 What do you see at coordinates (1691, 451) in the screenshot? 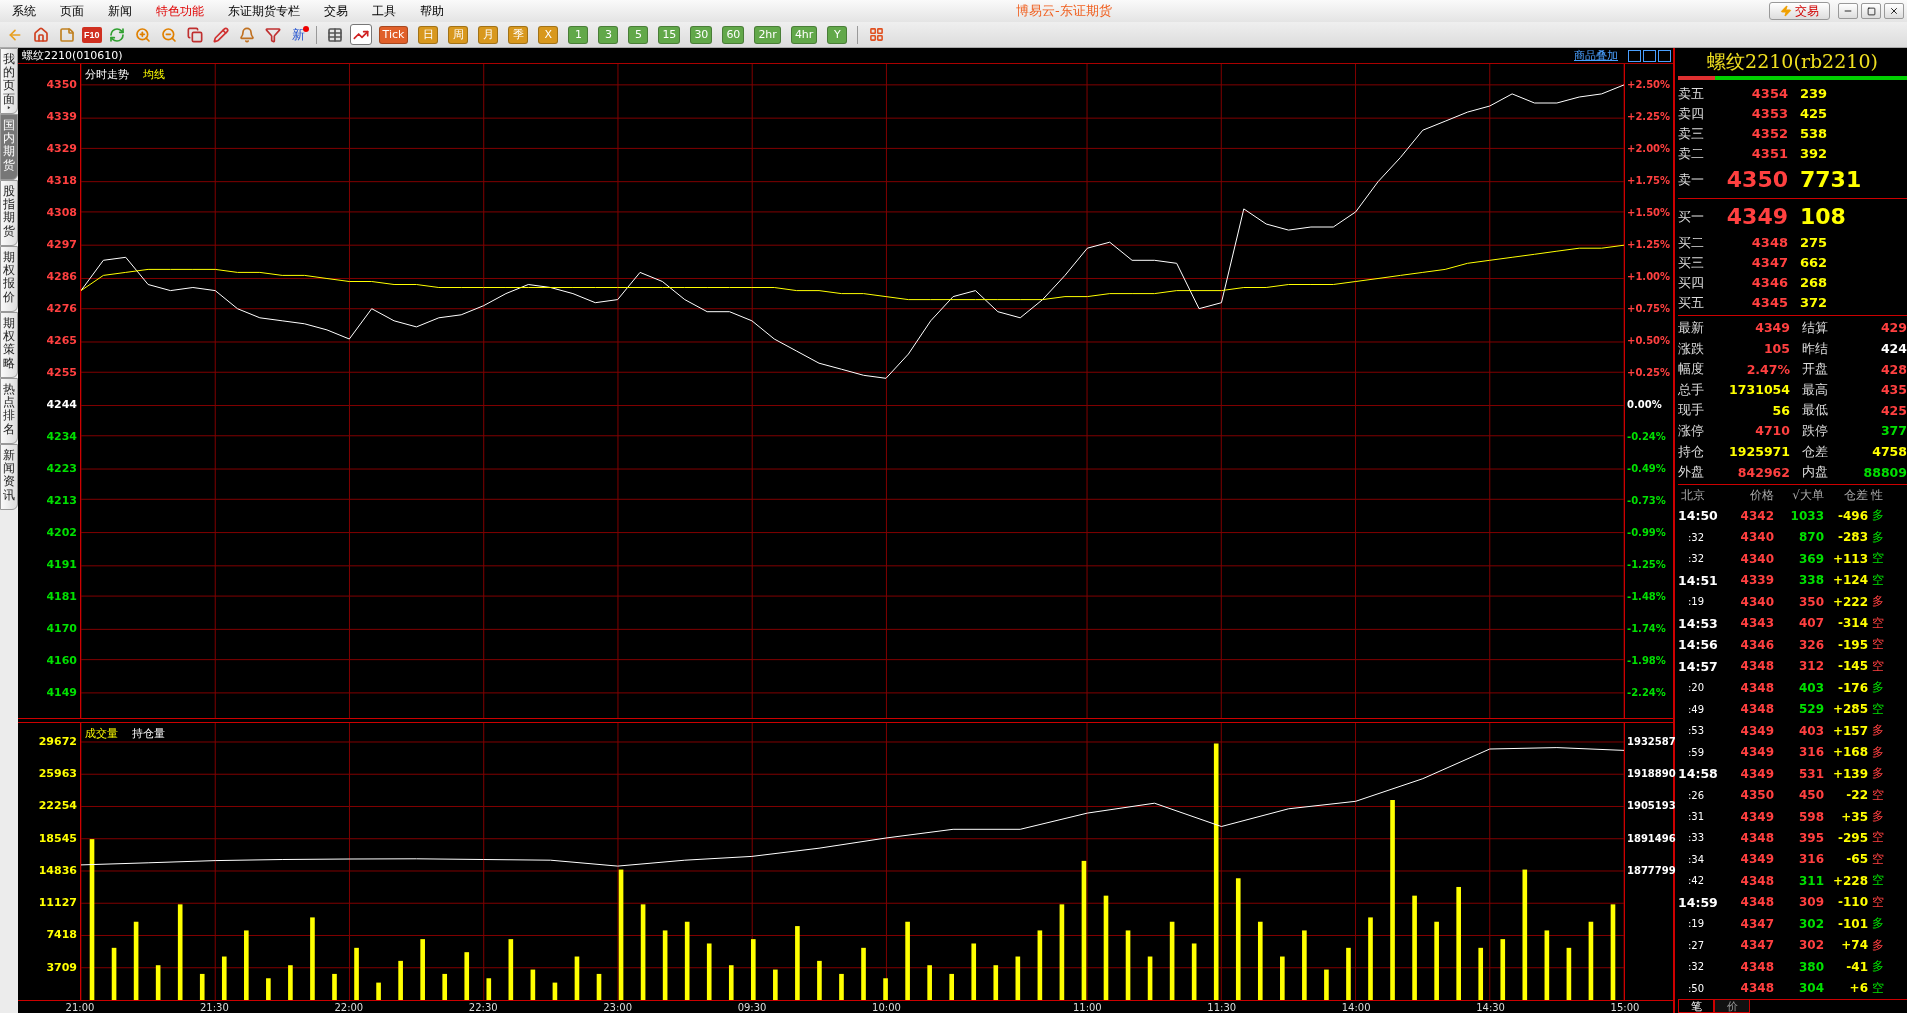
I see `stat-label: 持仓` at bounding box center [1691, 451].